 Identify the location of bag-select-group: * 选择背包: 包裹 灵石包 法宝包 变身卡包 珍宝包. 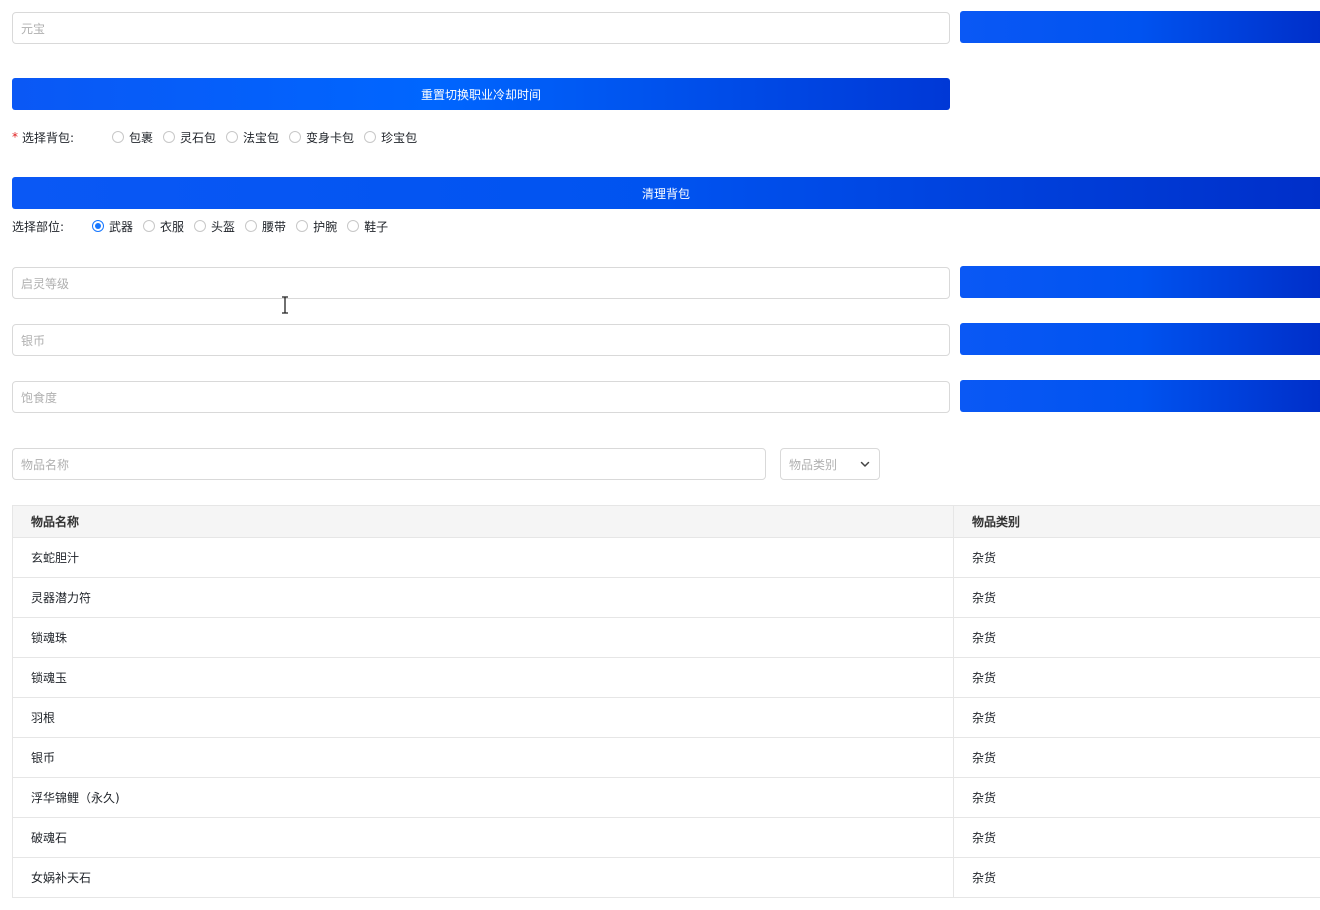
(219, 137).